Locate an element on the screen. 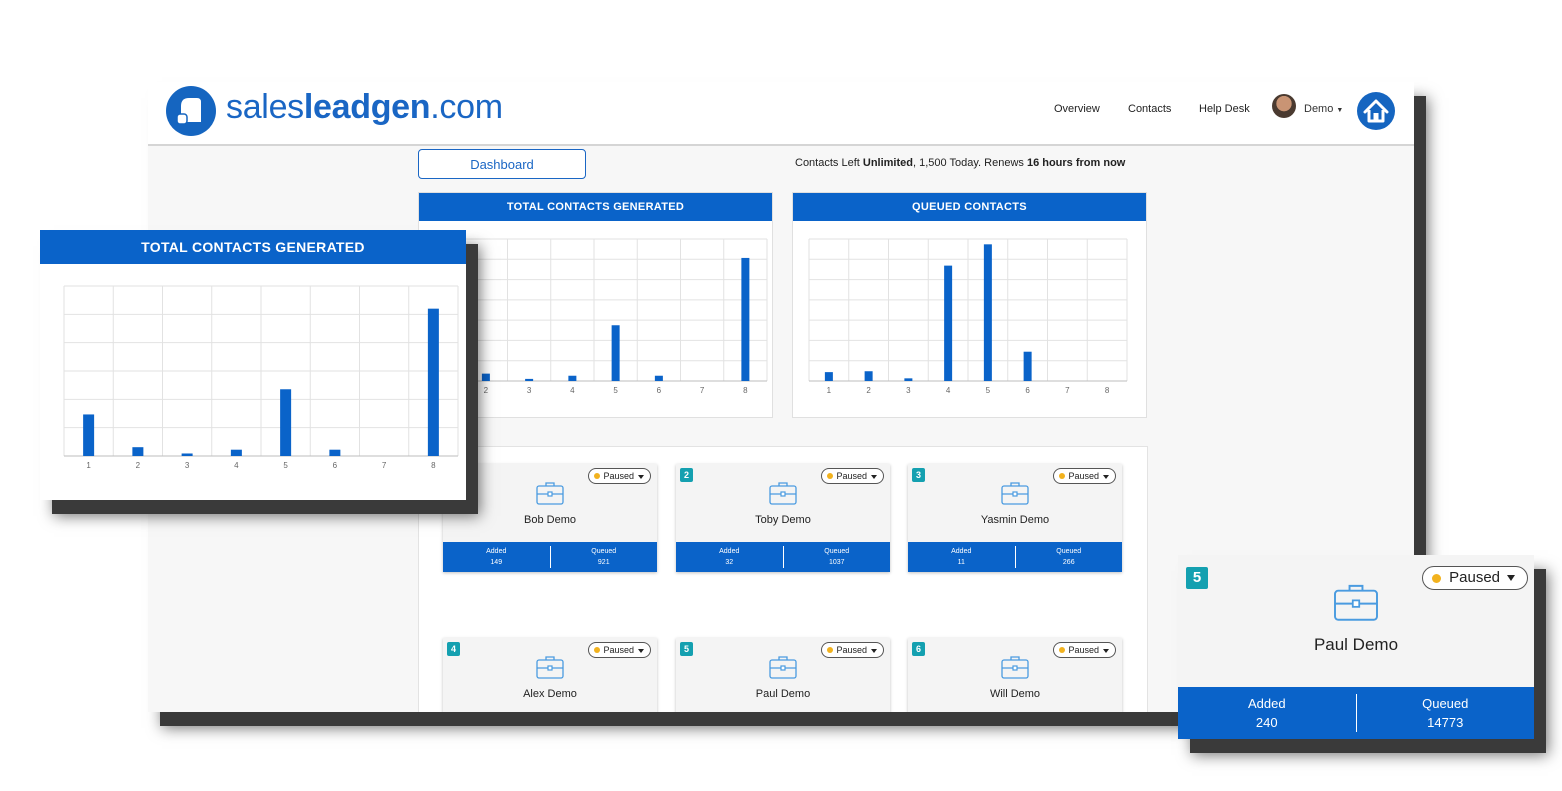  brand-suffix: .com is located at coordinates (466, 107).